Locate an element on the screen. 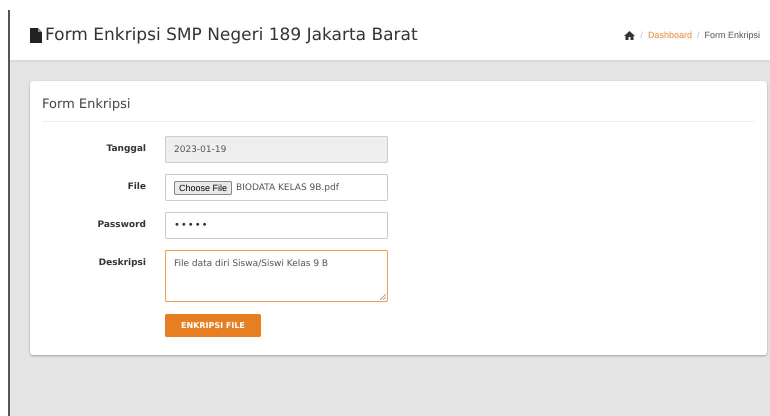  choose-file-button: Choose File is located at coordinates (203, 187).